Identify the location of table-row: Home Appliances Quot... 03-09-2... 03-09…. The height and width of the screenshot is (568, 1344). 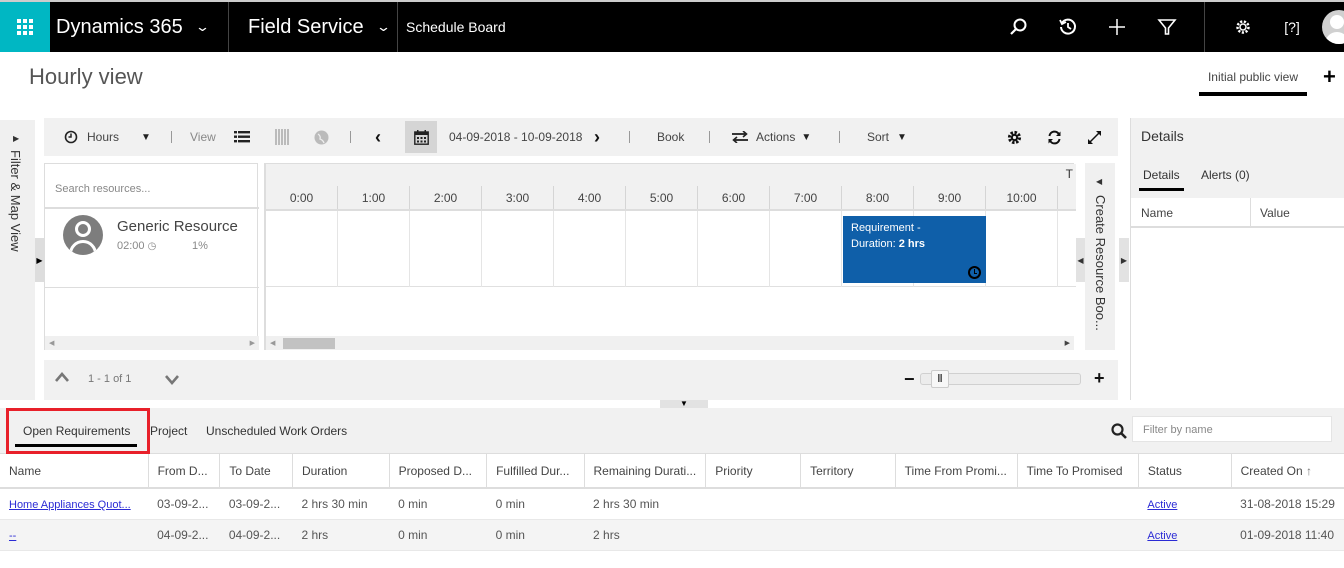
(672, 504).